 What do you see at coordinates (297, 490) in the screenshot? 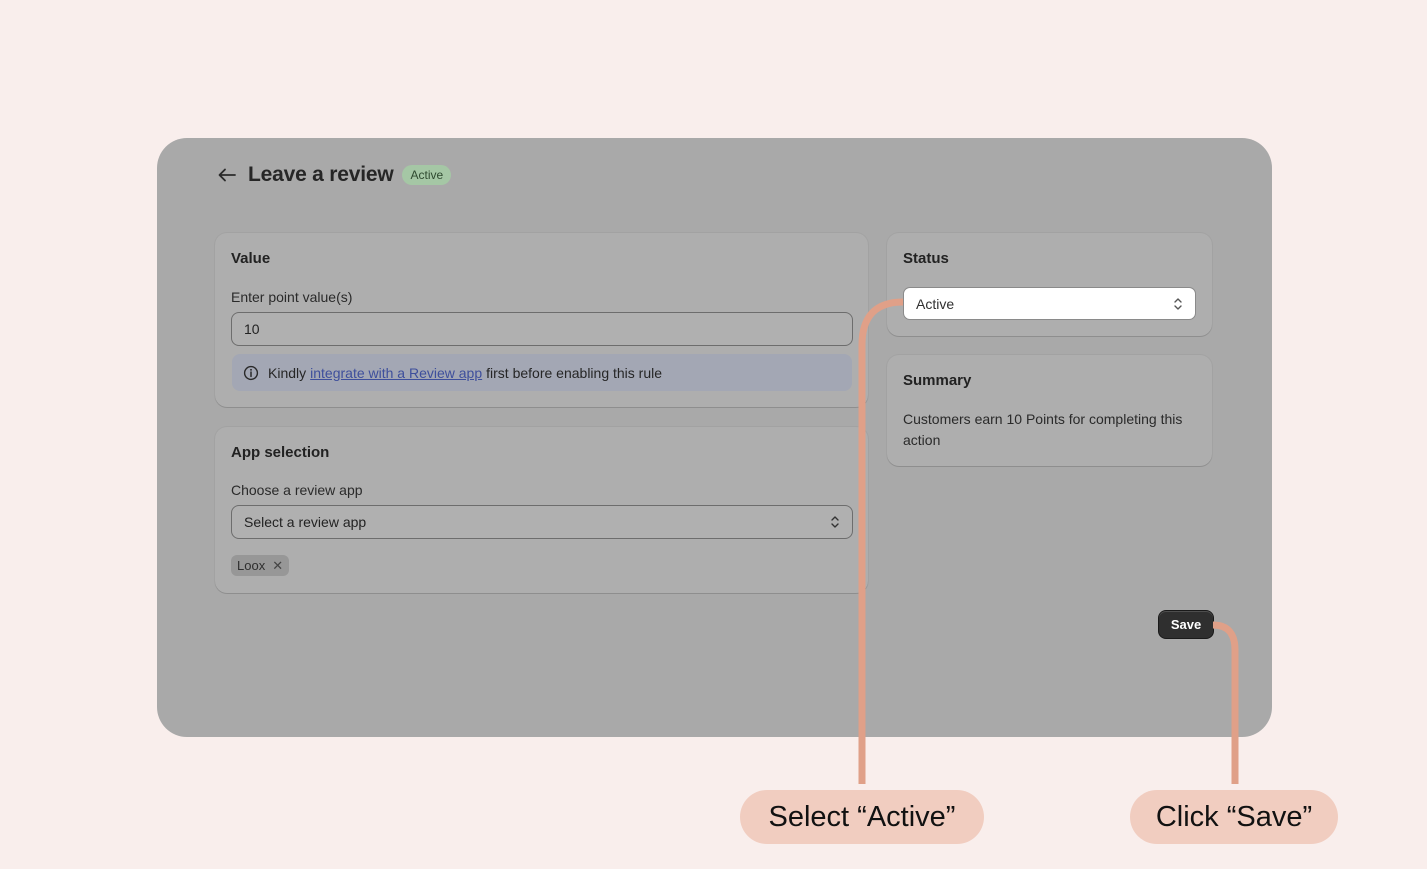
I see `review-app-label: Choose a review app` at bounding box center [297, 490].